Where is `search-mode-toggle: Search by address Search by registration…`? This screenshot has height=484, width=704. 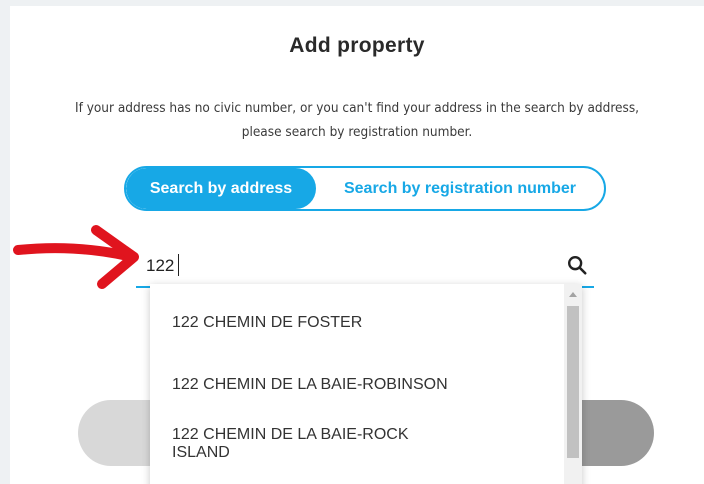
search-mode-toggle: Search by address Search by registration… is located at coordinates (365, 188).